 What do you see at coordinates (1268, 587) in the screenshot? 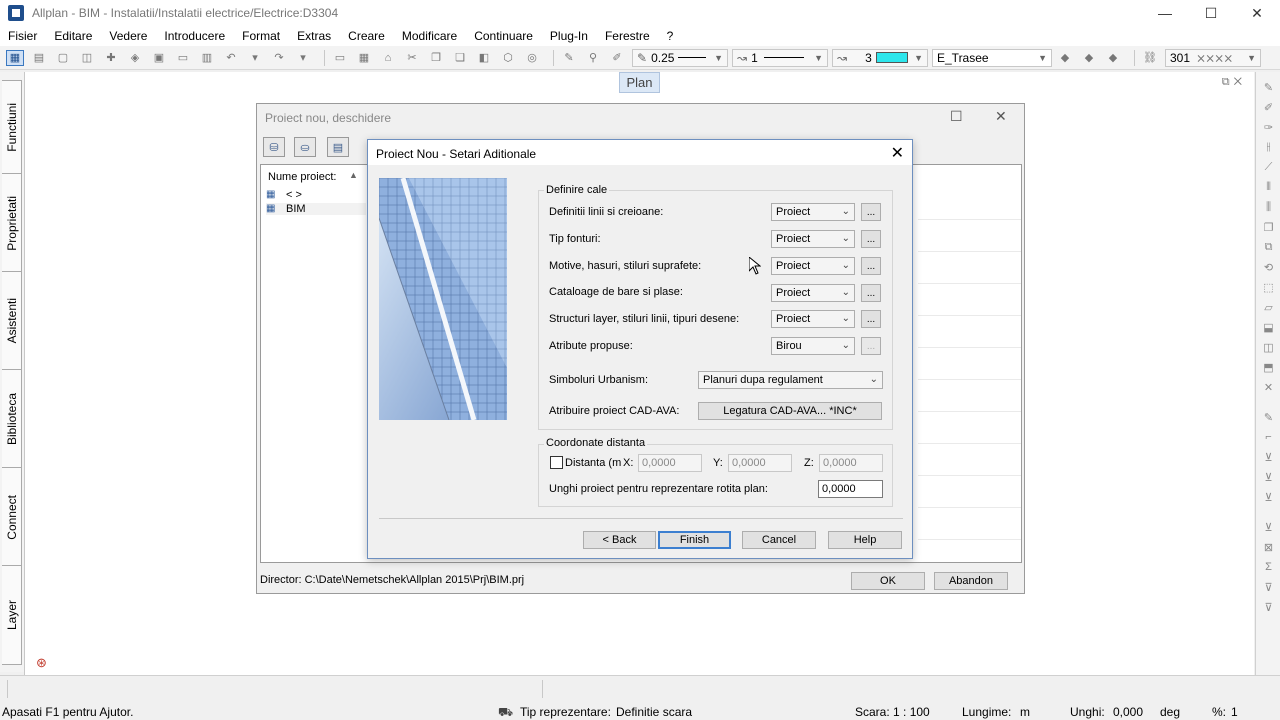
I see `filter-6-icon: ⊽` at bounding box center [1268, 587].